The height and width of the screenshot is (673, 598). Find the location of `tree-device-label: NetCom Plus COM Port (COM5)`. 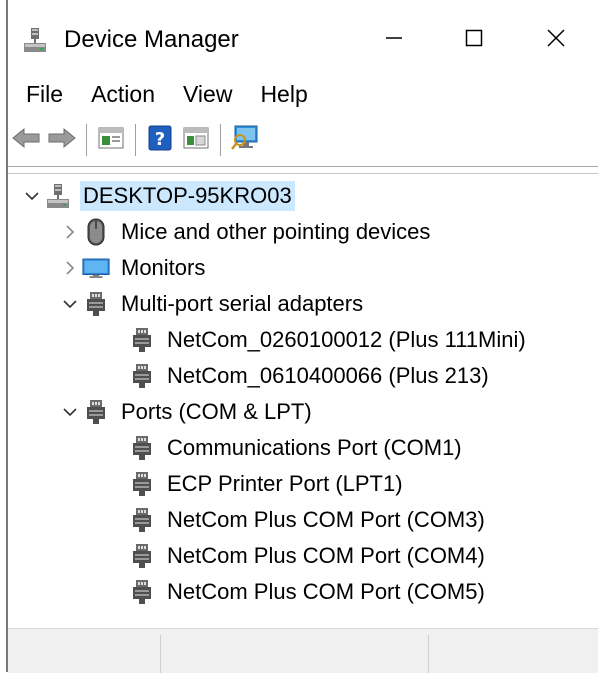

tree-device-label: NetCom Plus COM Port (COM5) is located at coordinates (326, 592).